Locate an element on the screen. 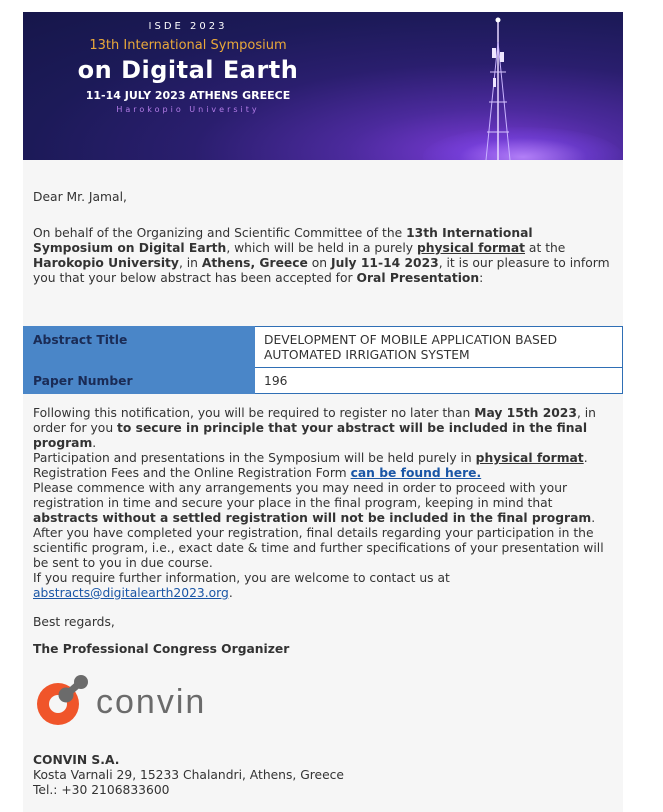 This screenshot has height=812, width=663. intro-text: at the is located at coordinates (545, 248).